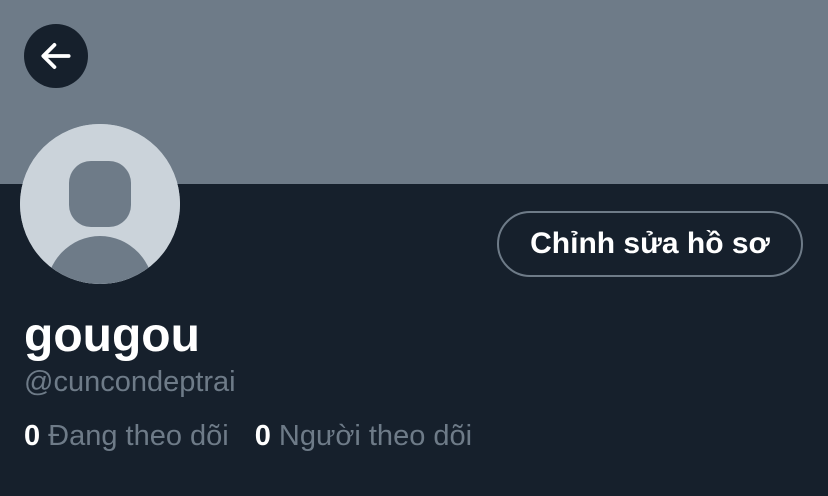 This screenshot has height=496, width=828. I want to click on edit-profile-button: Chỉnh sửa hồ sơ, so click(650, 244).